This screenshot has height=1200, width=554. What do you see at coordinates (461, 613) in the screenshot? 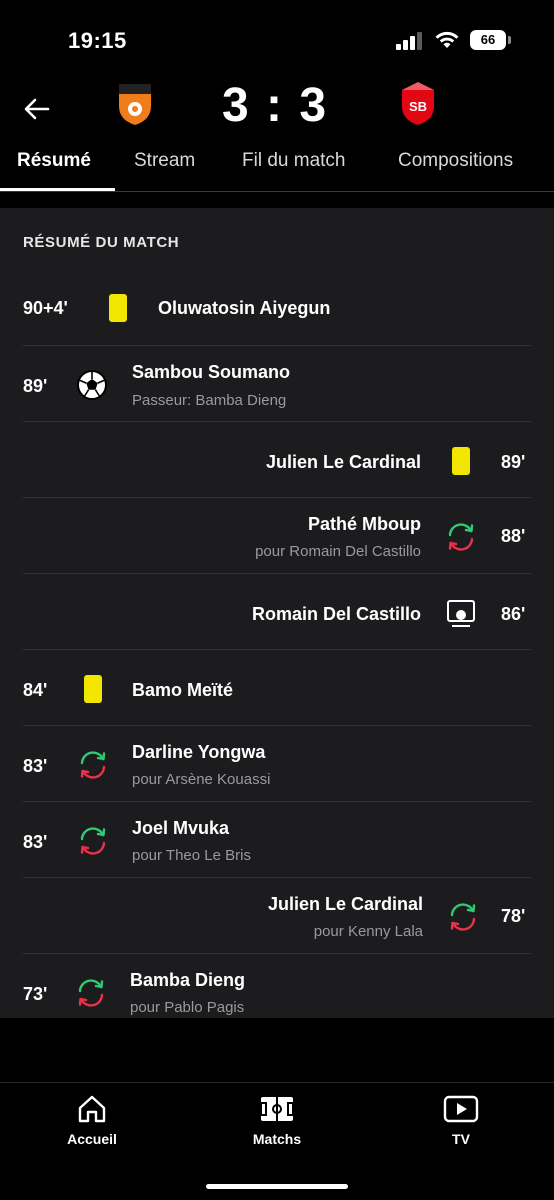
I see `var-goal-icon` at bounding box center [461, 613].